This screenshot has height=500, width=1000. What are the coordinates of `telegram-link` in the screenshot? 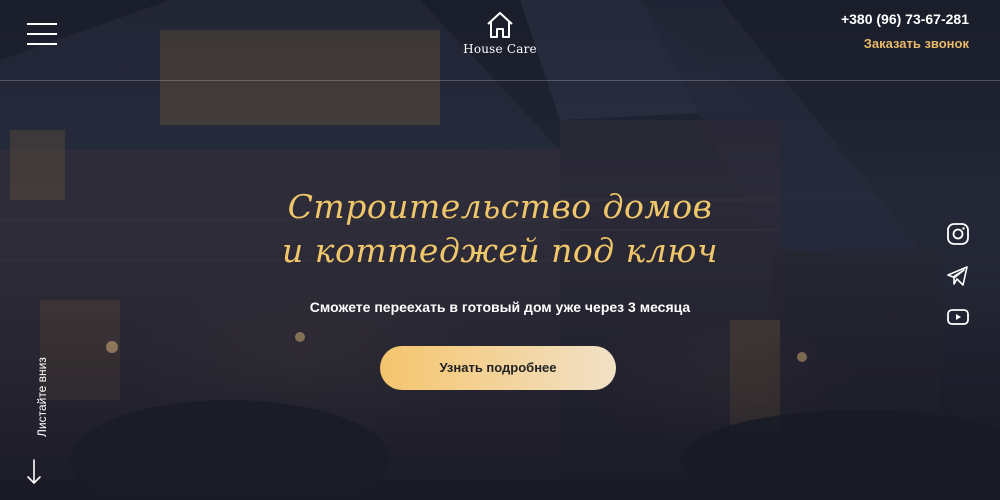 It's located at (958, 276).